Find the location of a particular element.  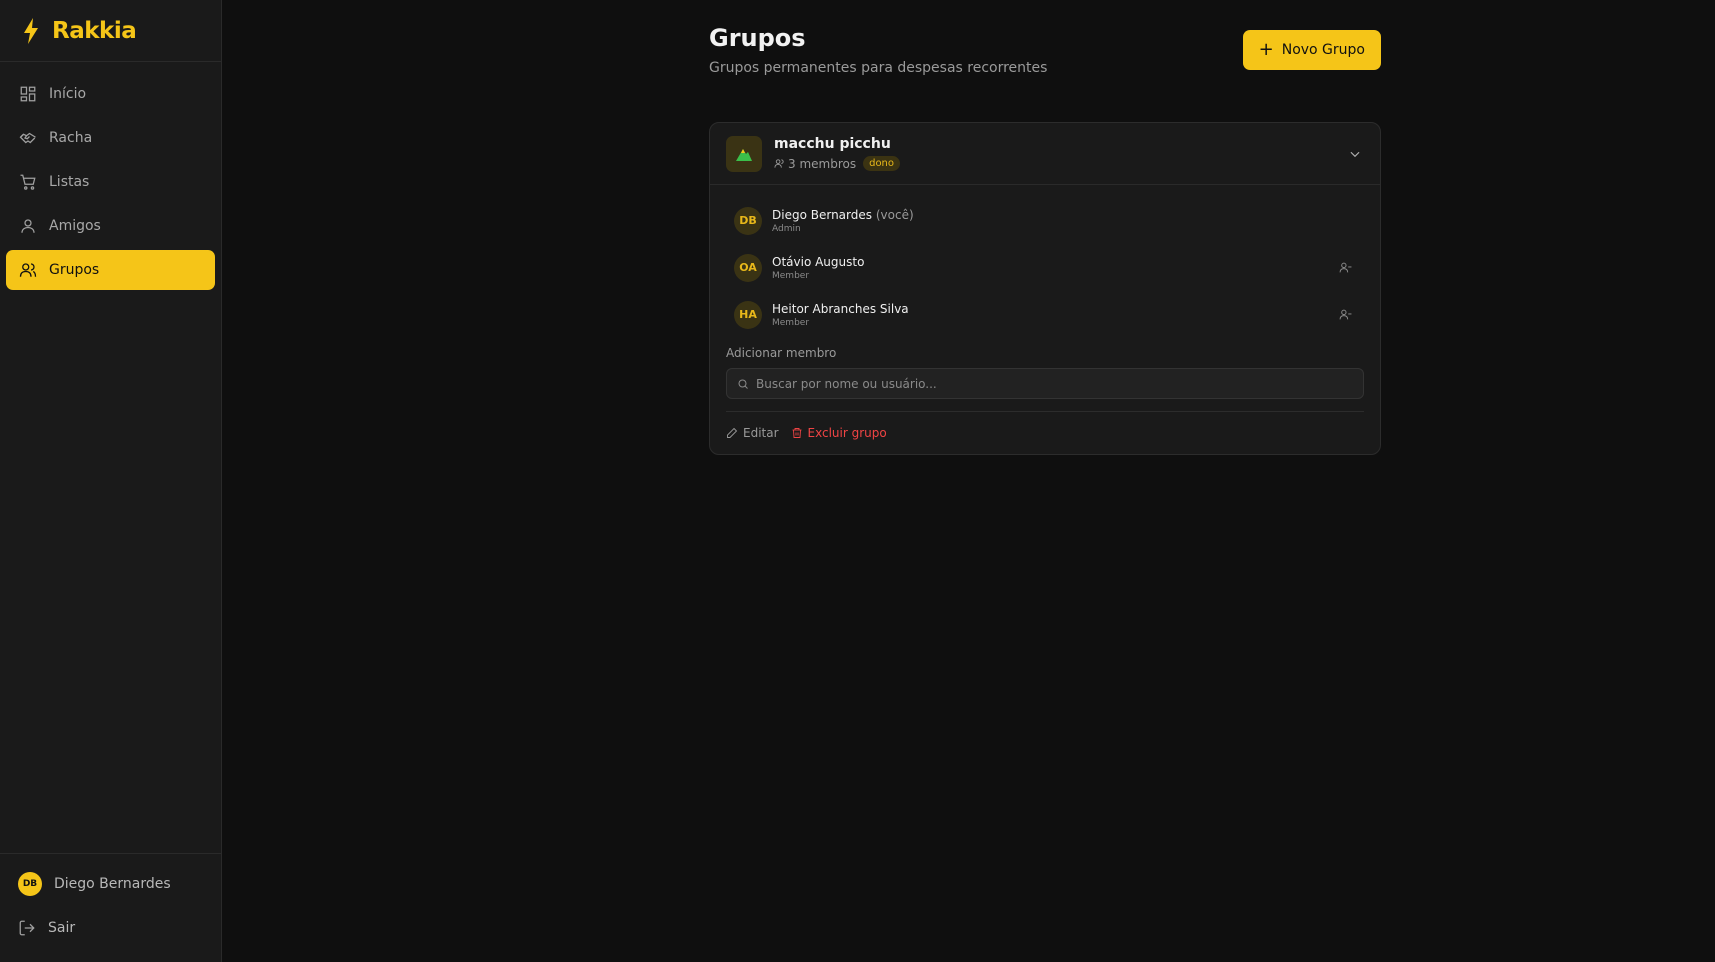

trash-icon is located at coordinates (797, 433).